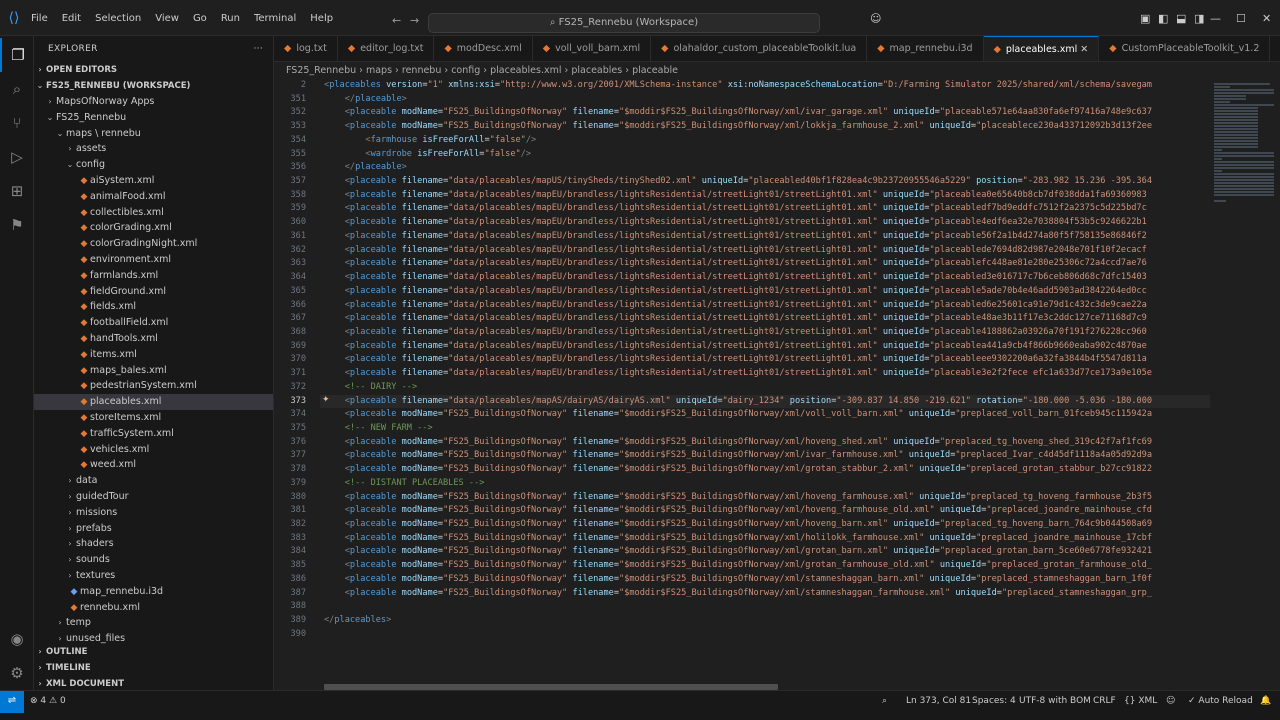 The height and width of the screenshot is (720, 1280). Describe the element at coordinates (465, 70) in the screenshot. I see `breadcrumb-item: config` at that location.